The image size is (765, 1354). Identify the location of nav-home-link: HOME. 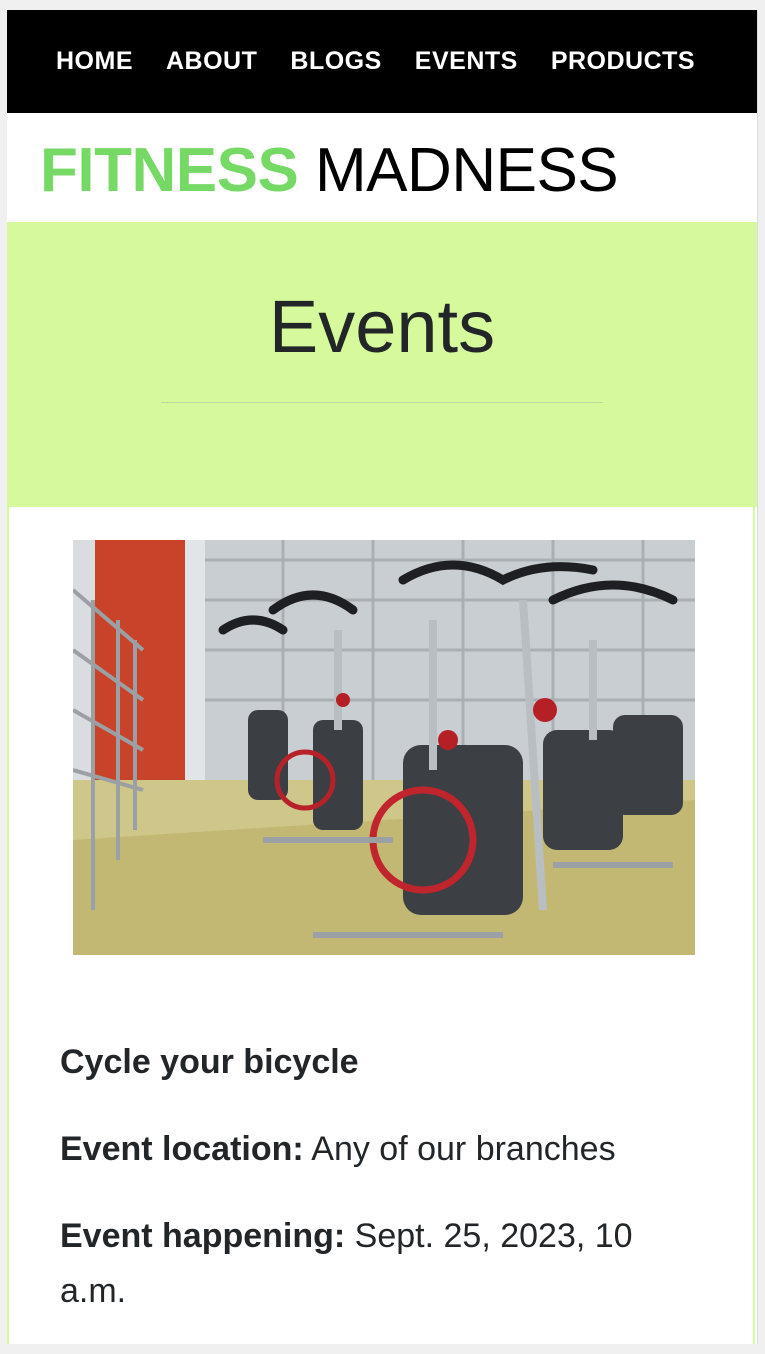
(94, 61).